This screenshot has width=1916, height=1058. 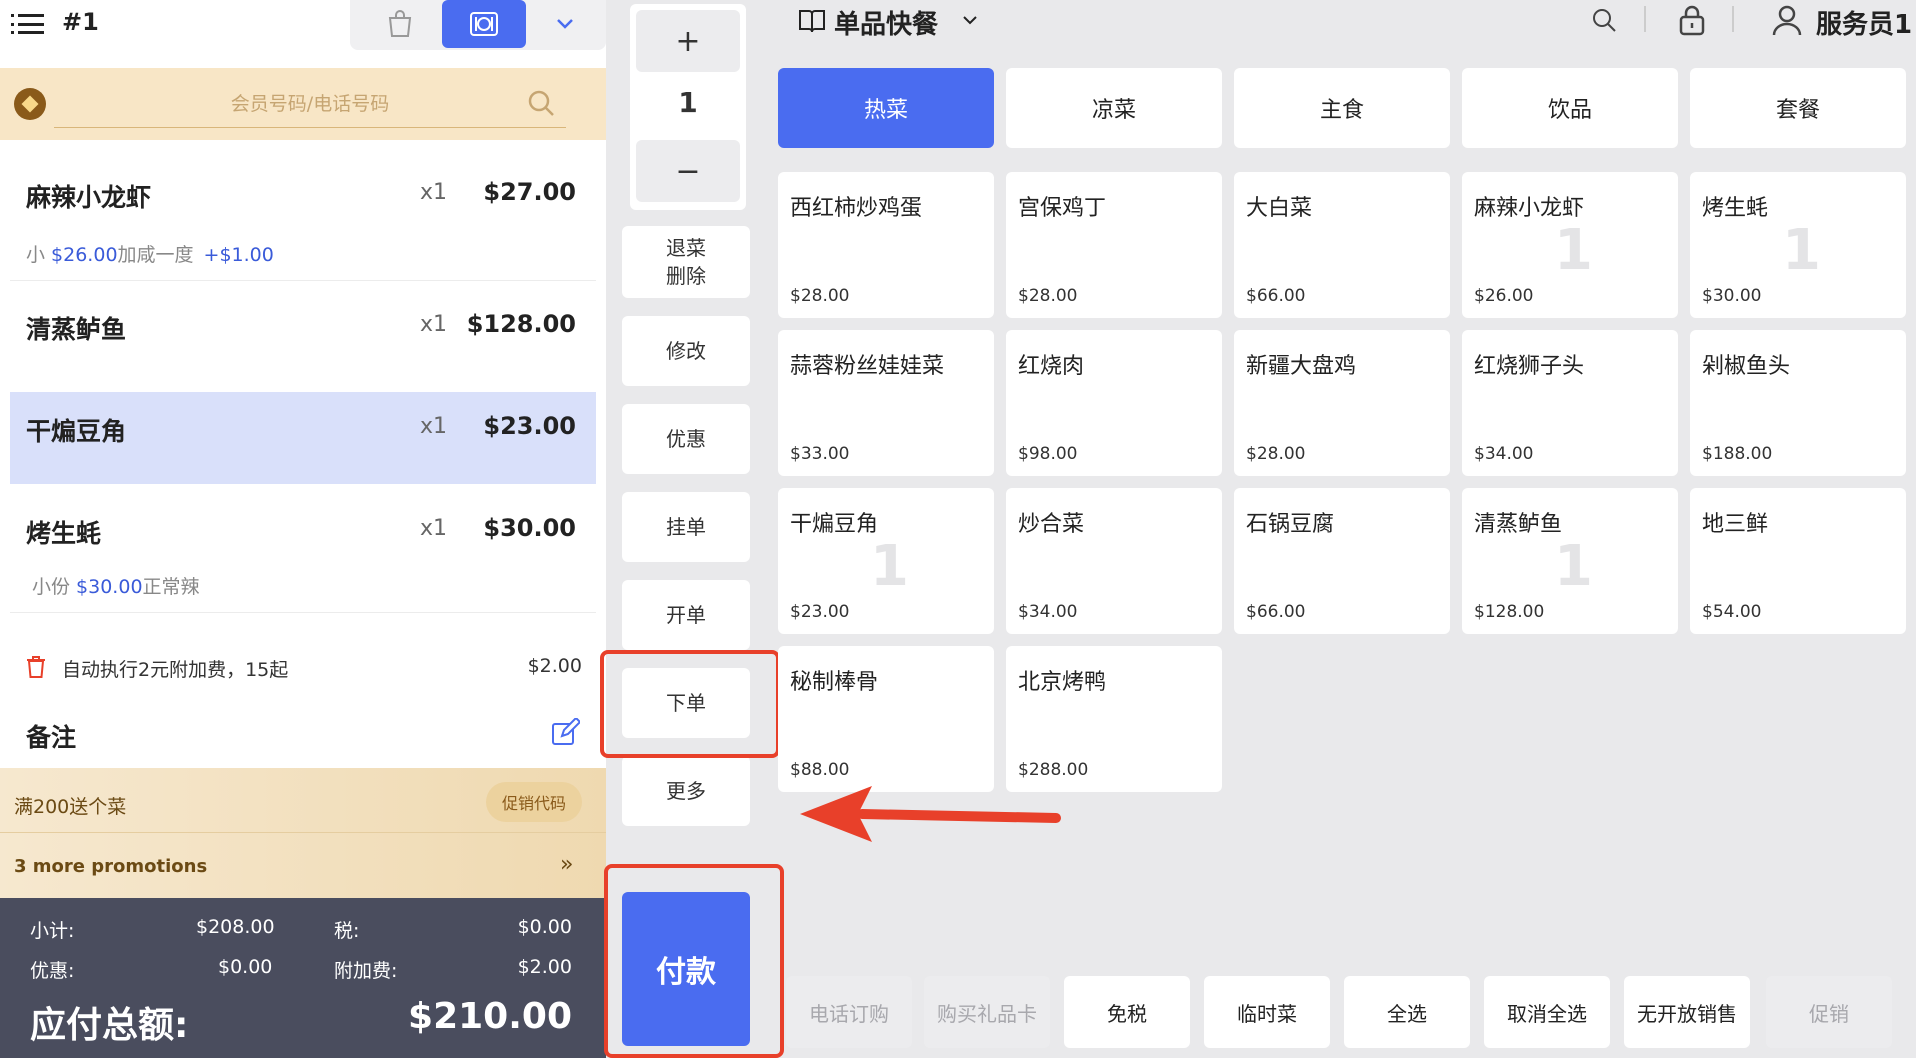 What do you see at coordinates (1829, 1012) in the screenshot?
I see `promotion-button: 促销` at bounding box center [1829, 1012].